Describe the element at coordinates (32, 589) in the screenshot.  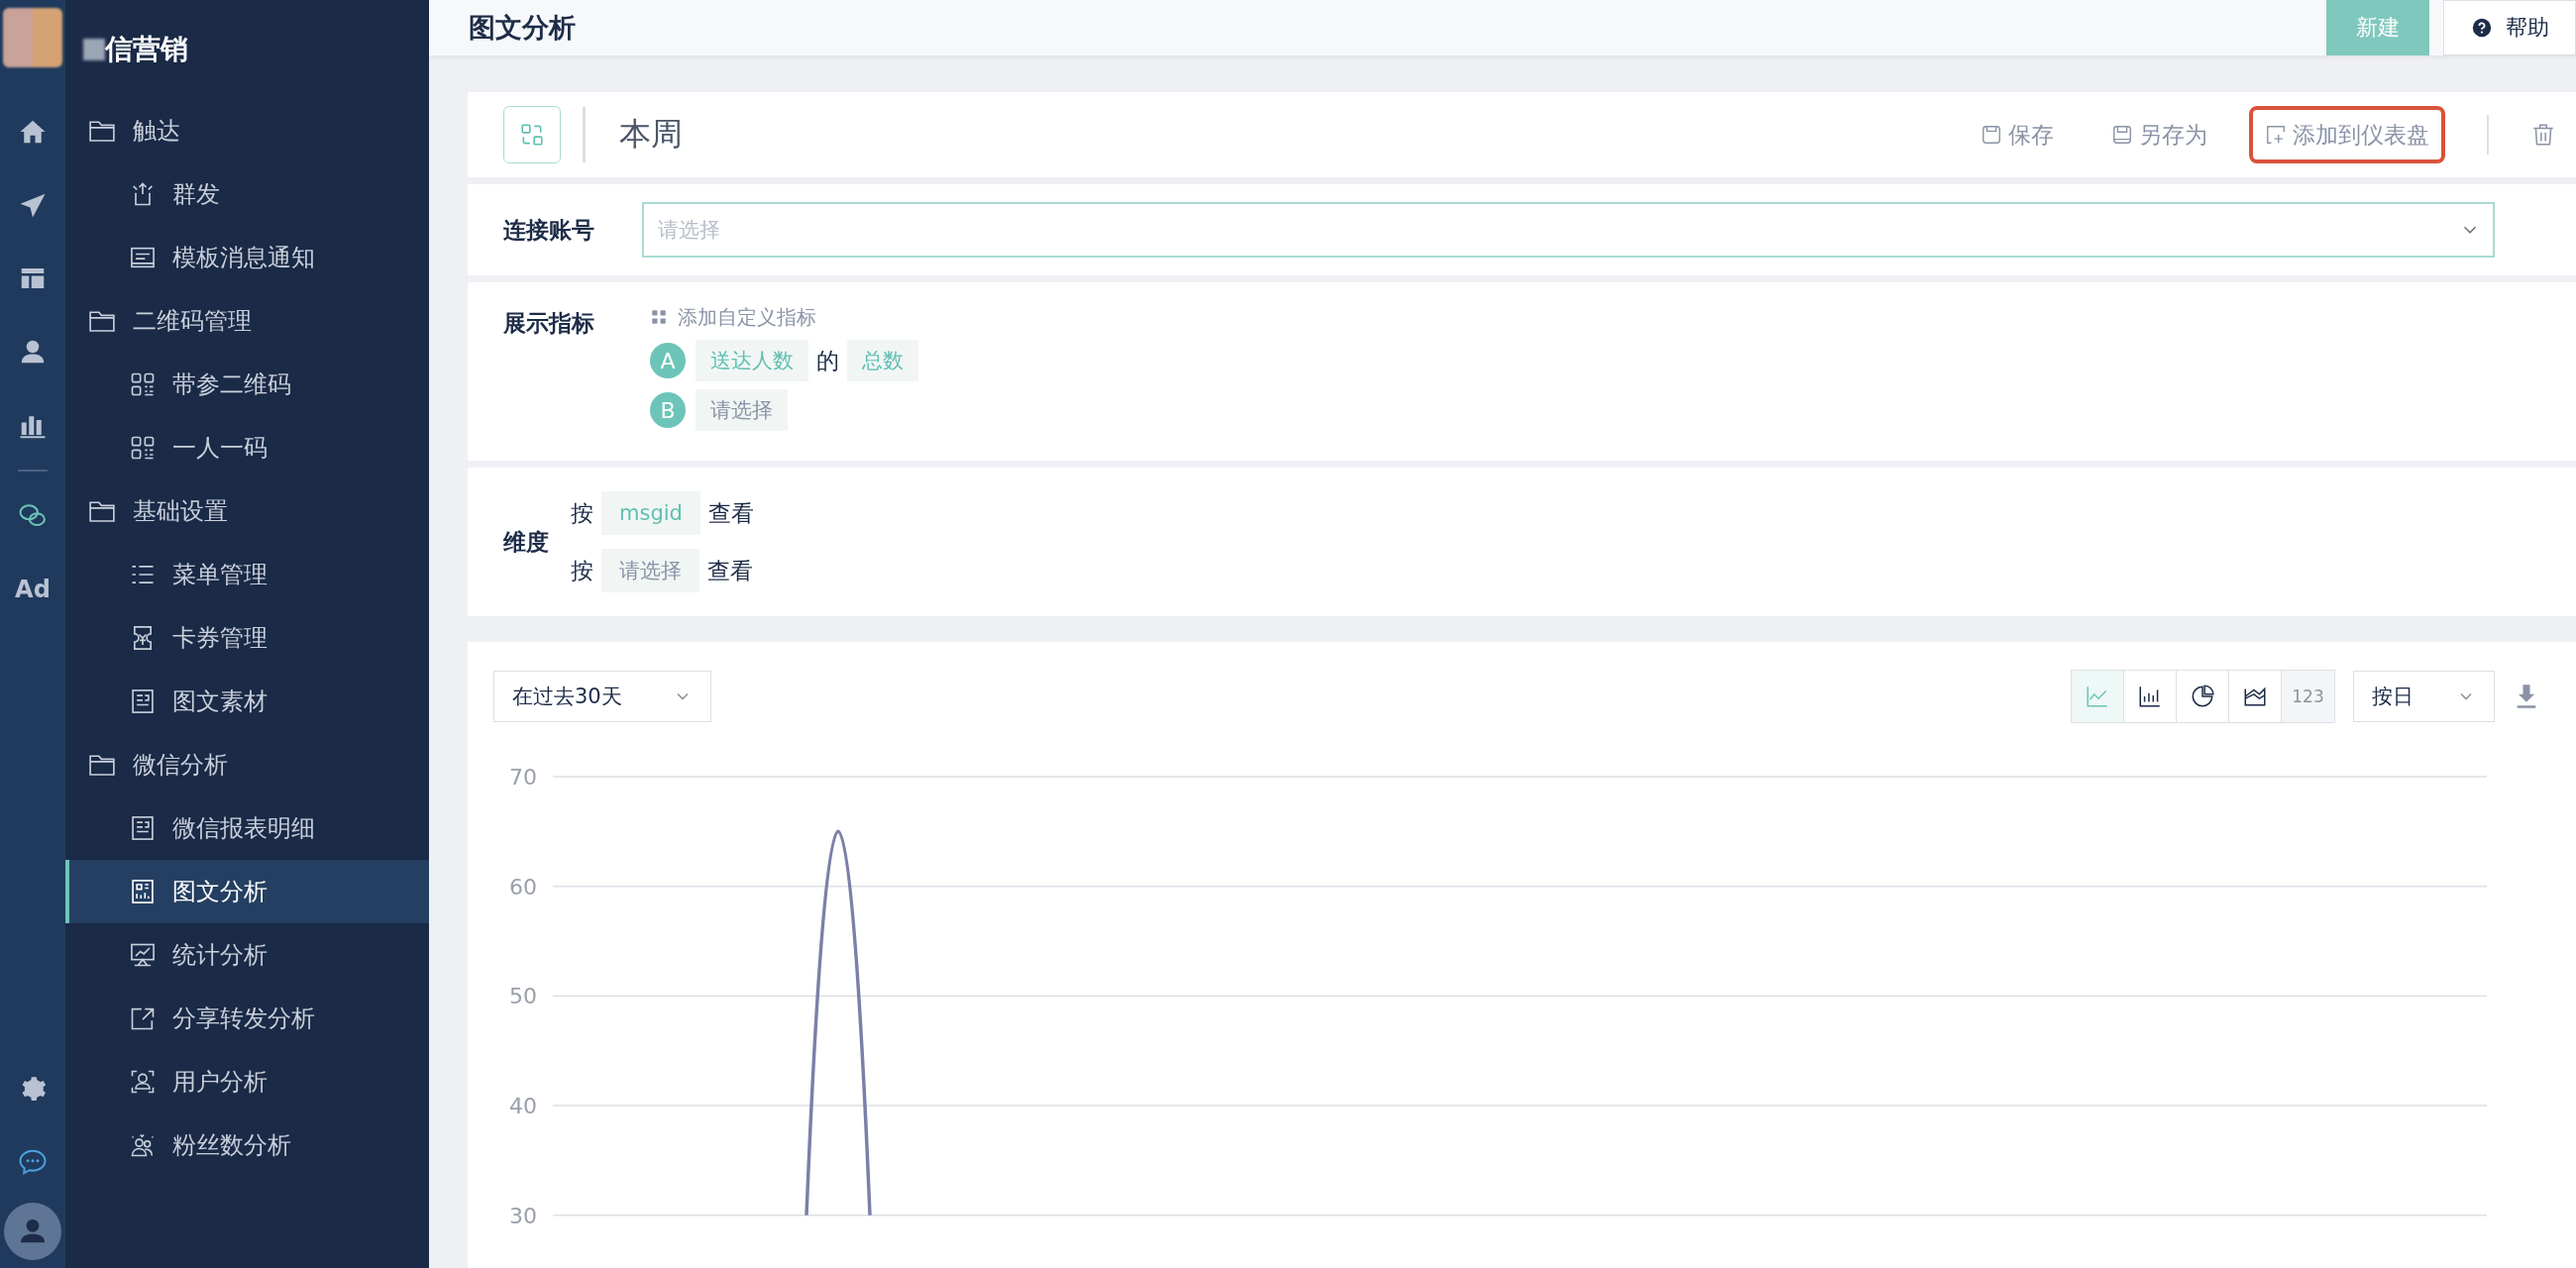
I see `ad-nav-button: Ad` at that location.